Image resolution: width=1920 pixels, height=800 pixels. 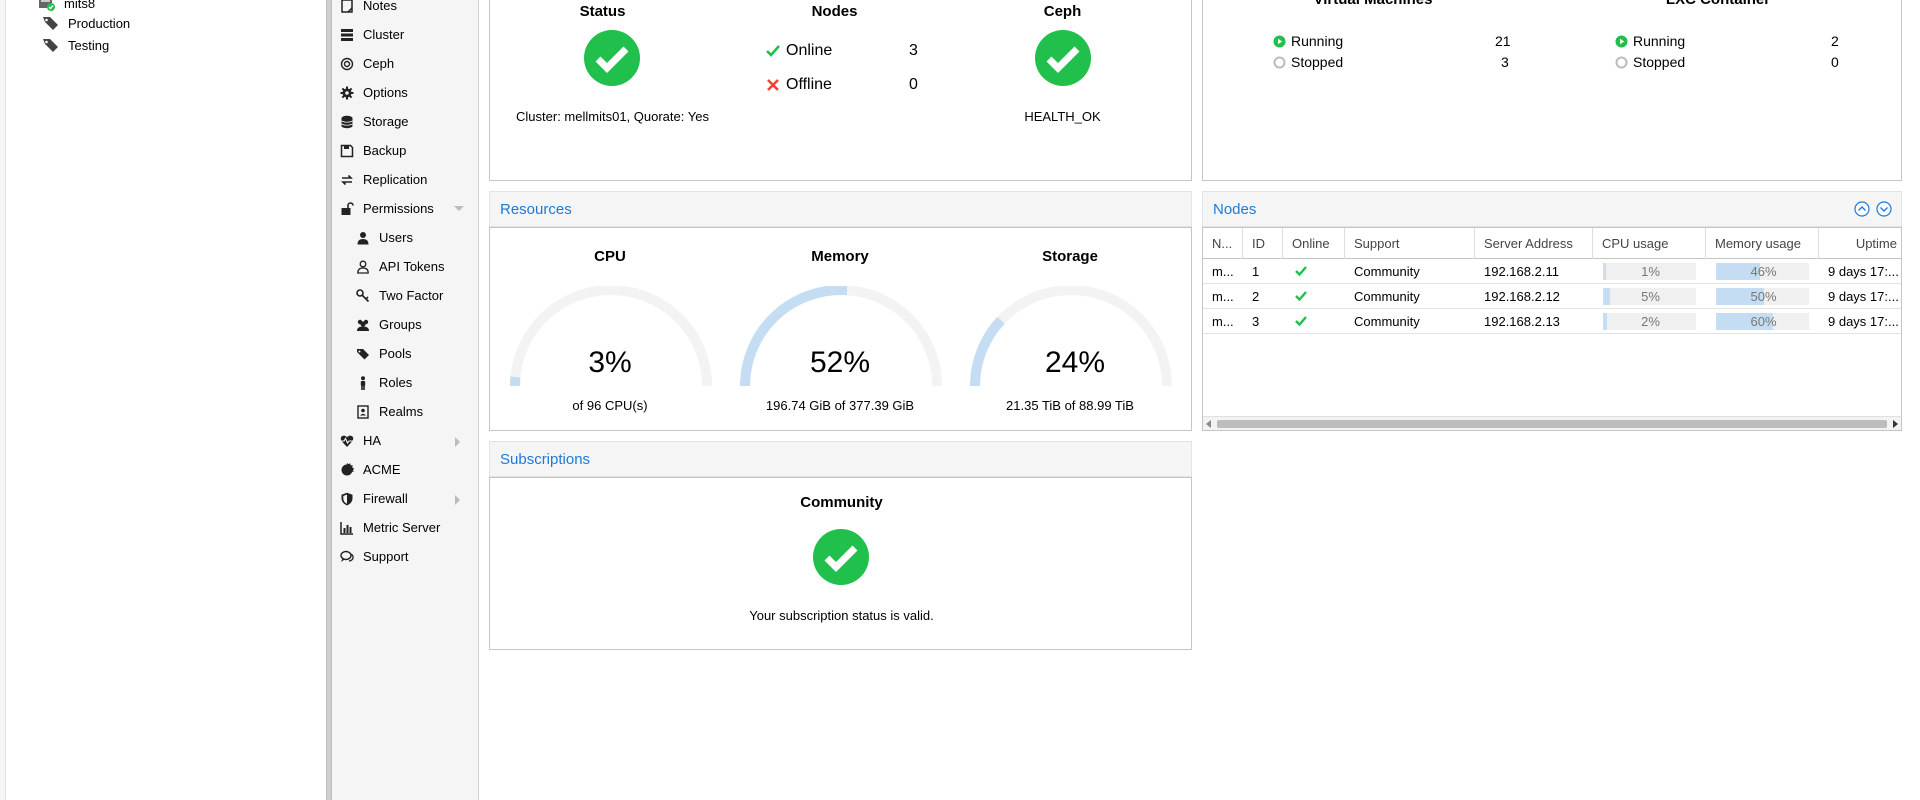 What do you see at coordinates (1263, 243) in the screenshot?
I see `column-header: ID` at bounding box center [1263, 243].